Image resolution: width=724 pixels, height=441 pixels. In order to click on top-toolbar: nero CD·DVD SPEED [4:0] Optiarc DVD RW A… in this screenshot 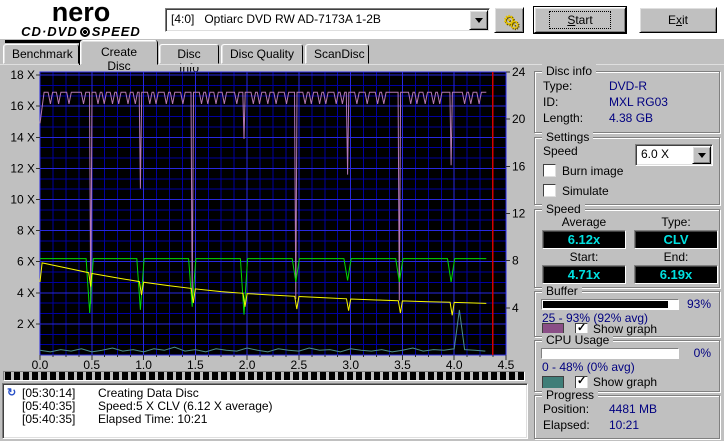, I will do `click(362, 21)`.